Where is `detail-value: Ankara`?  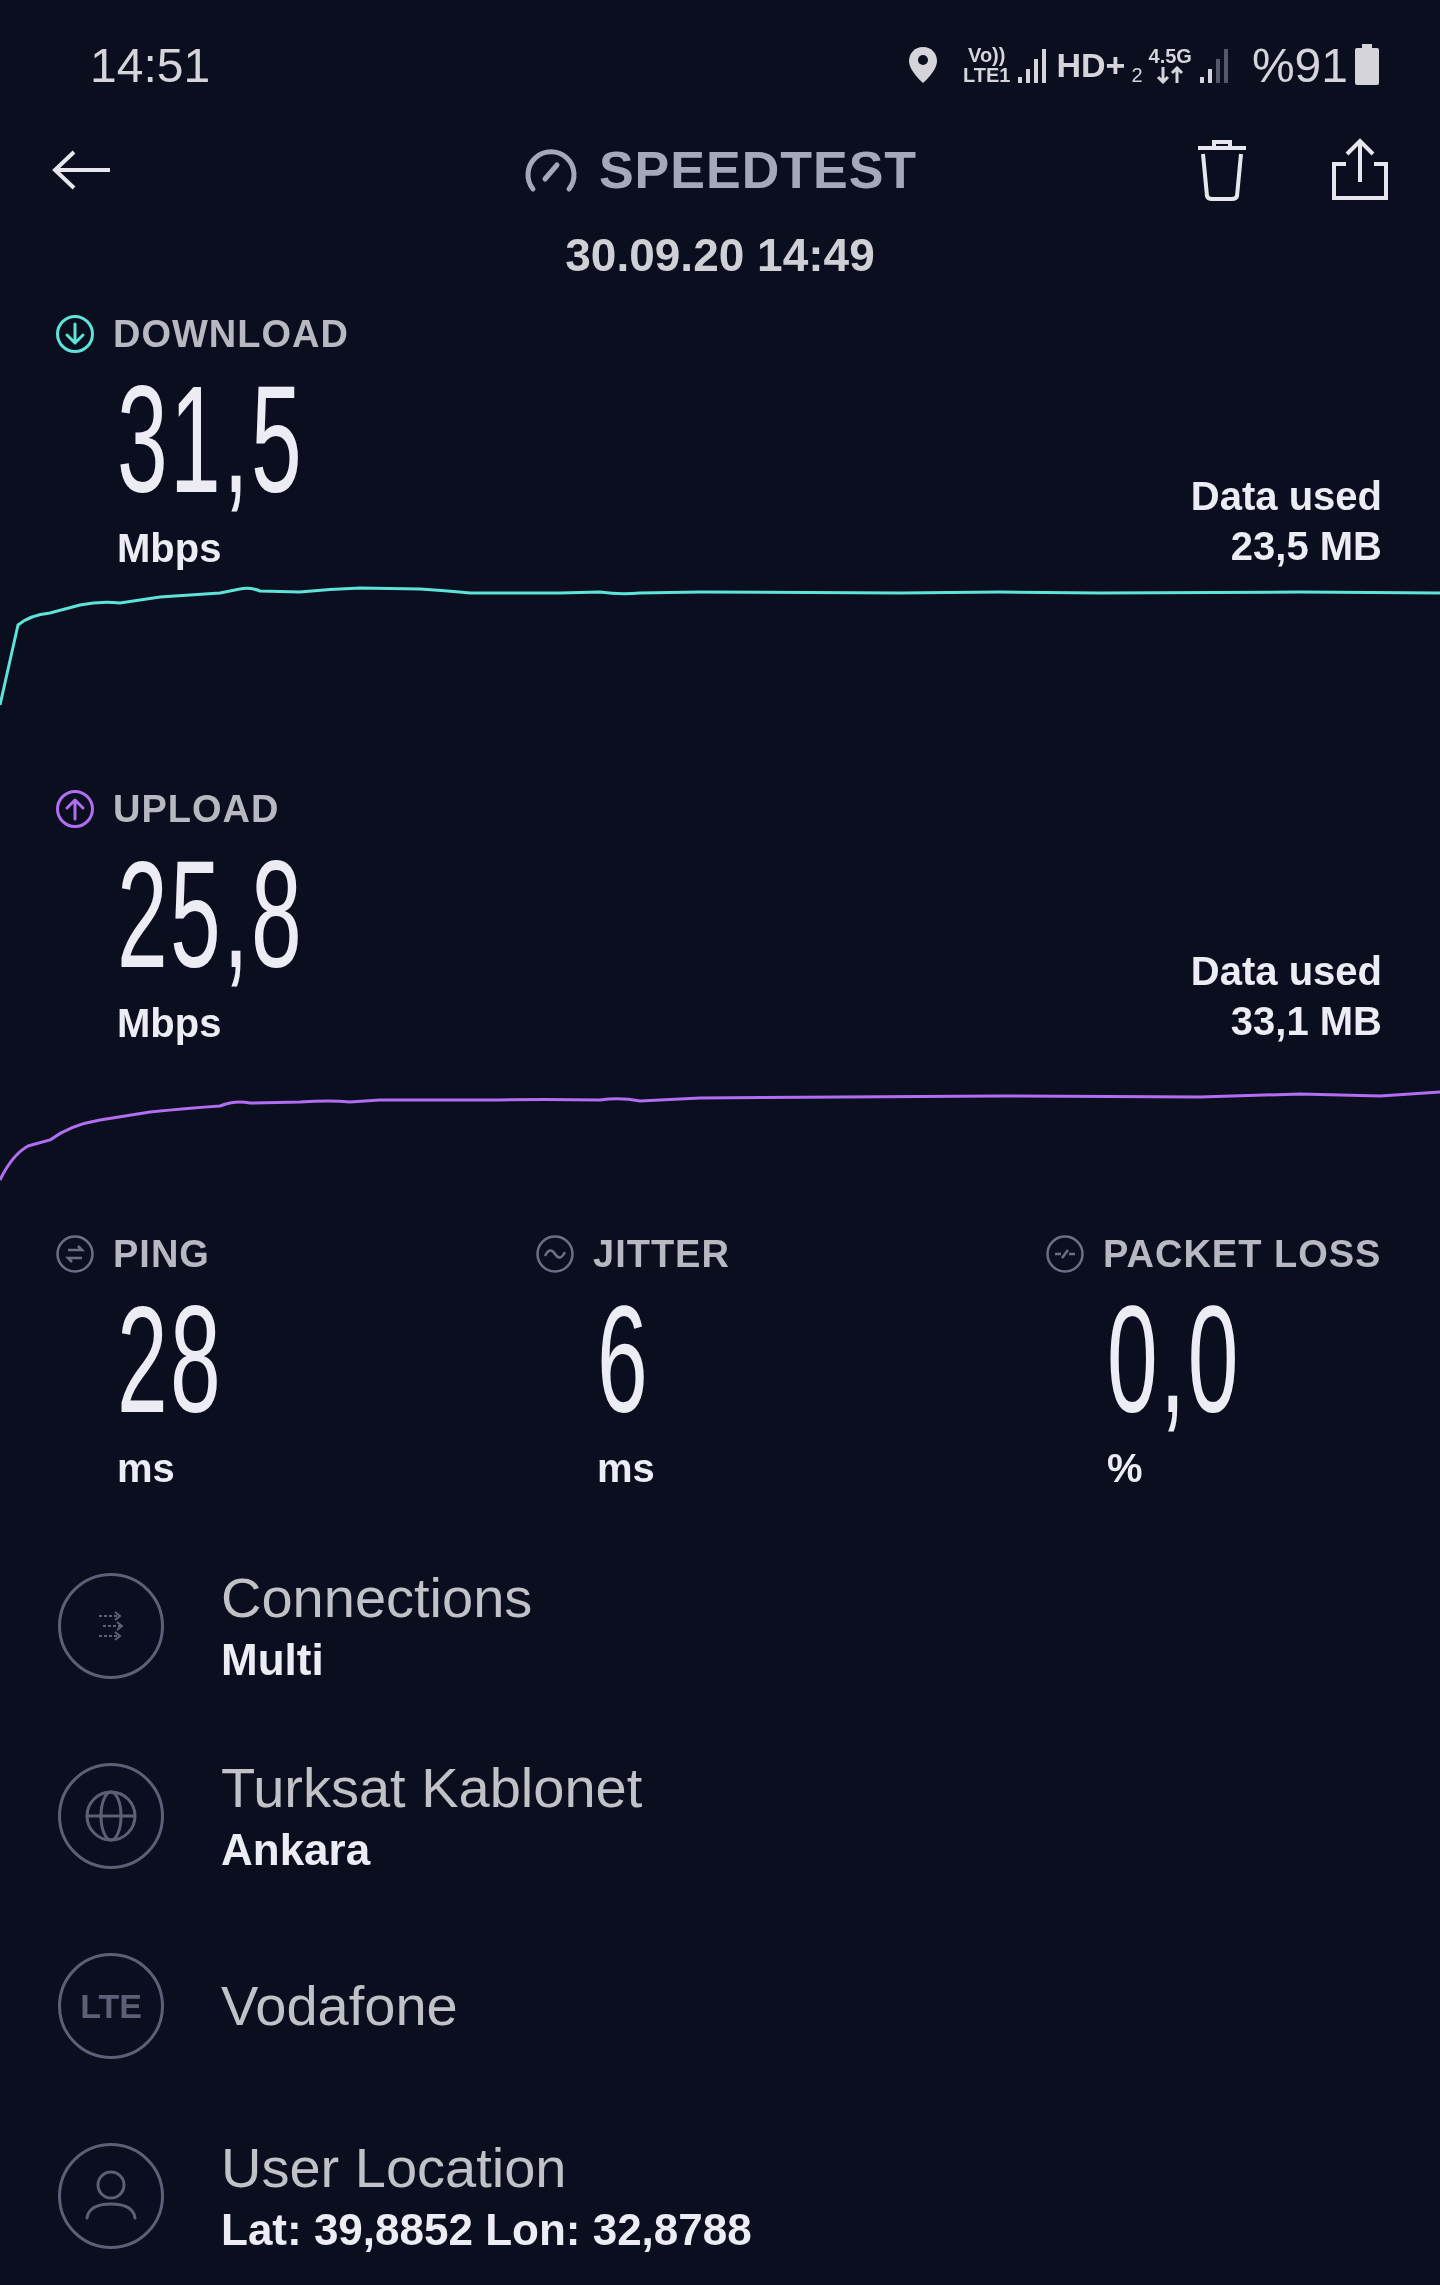
detail-value: Ankara is located at coordinates (296, 1850).